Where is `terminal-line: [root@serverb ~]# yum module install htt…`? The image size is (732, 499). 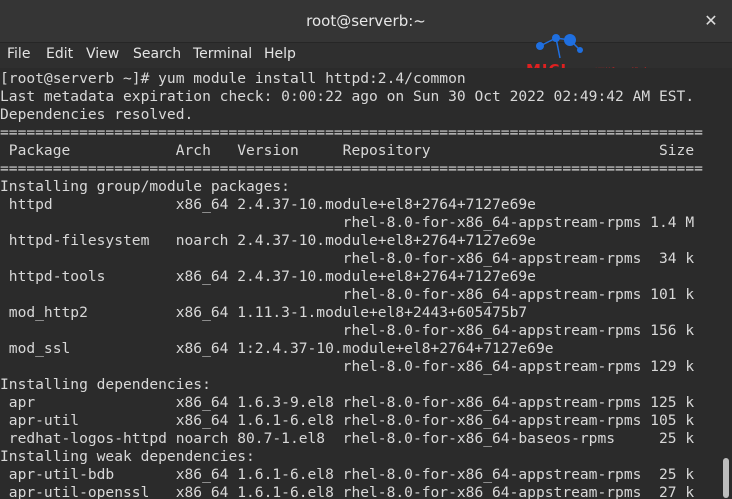
terminal-line: [root@serverb ~]# yum module install htt… is located at coordinates (233, 78).